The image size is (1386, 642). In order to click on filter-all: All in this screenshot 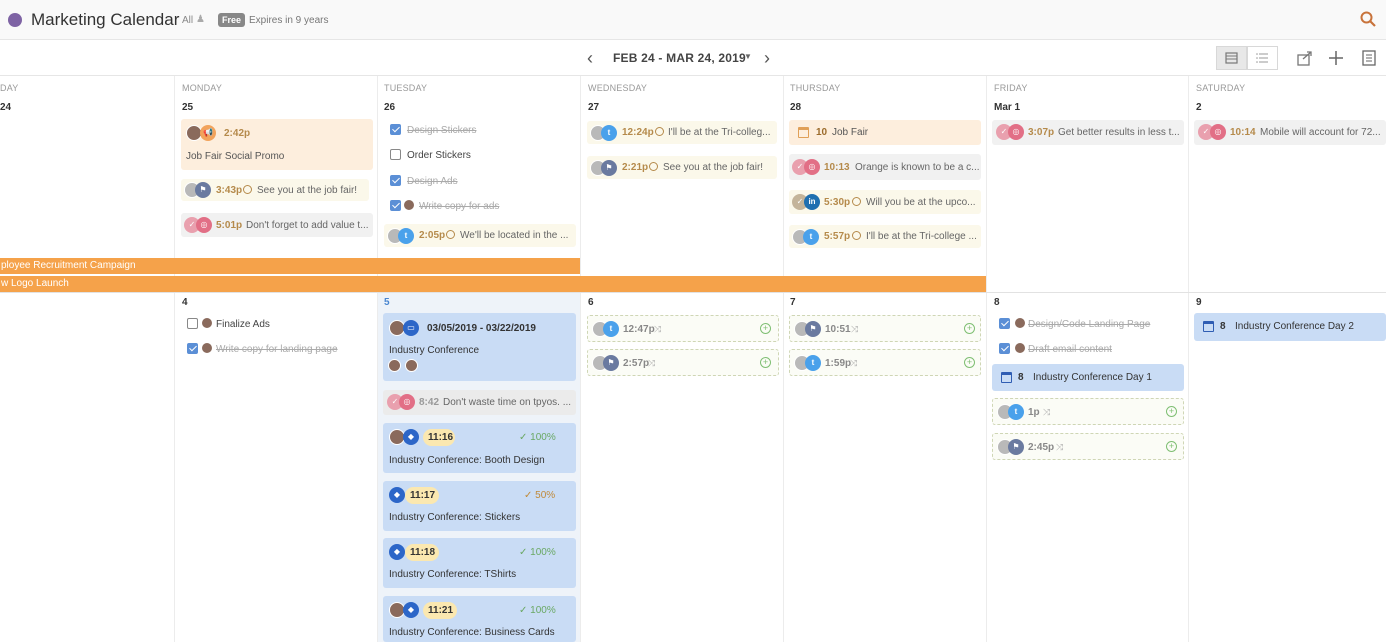, I will do `click(187, 20)`.